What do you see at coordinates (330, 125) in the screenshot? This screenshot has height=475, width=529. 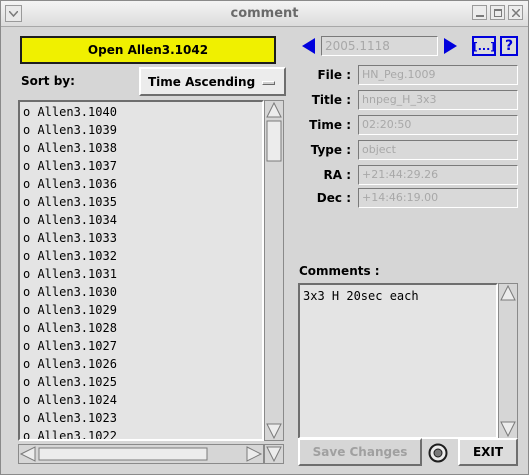 I see `time-label: Time :` at bounding box center [330, 125].